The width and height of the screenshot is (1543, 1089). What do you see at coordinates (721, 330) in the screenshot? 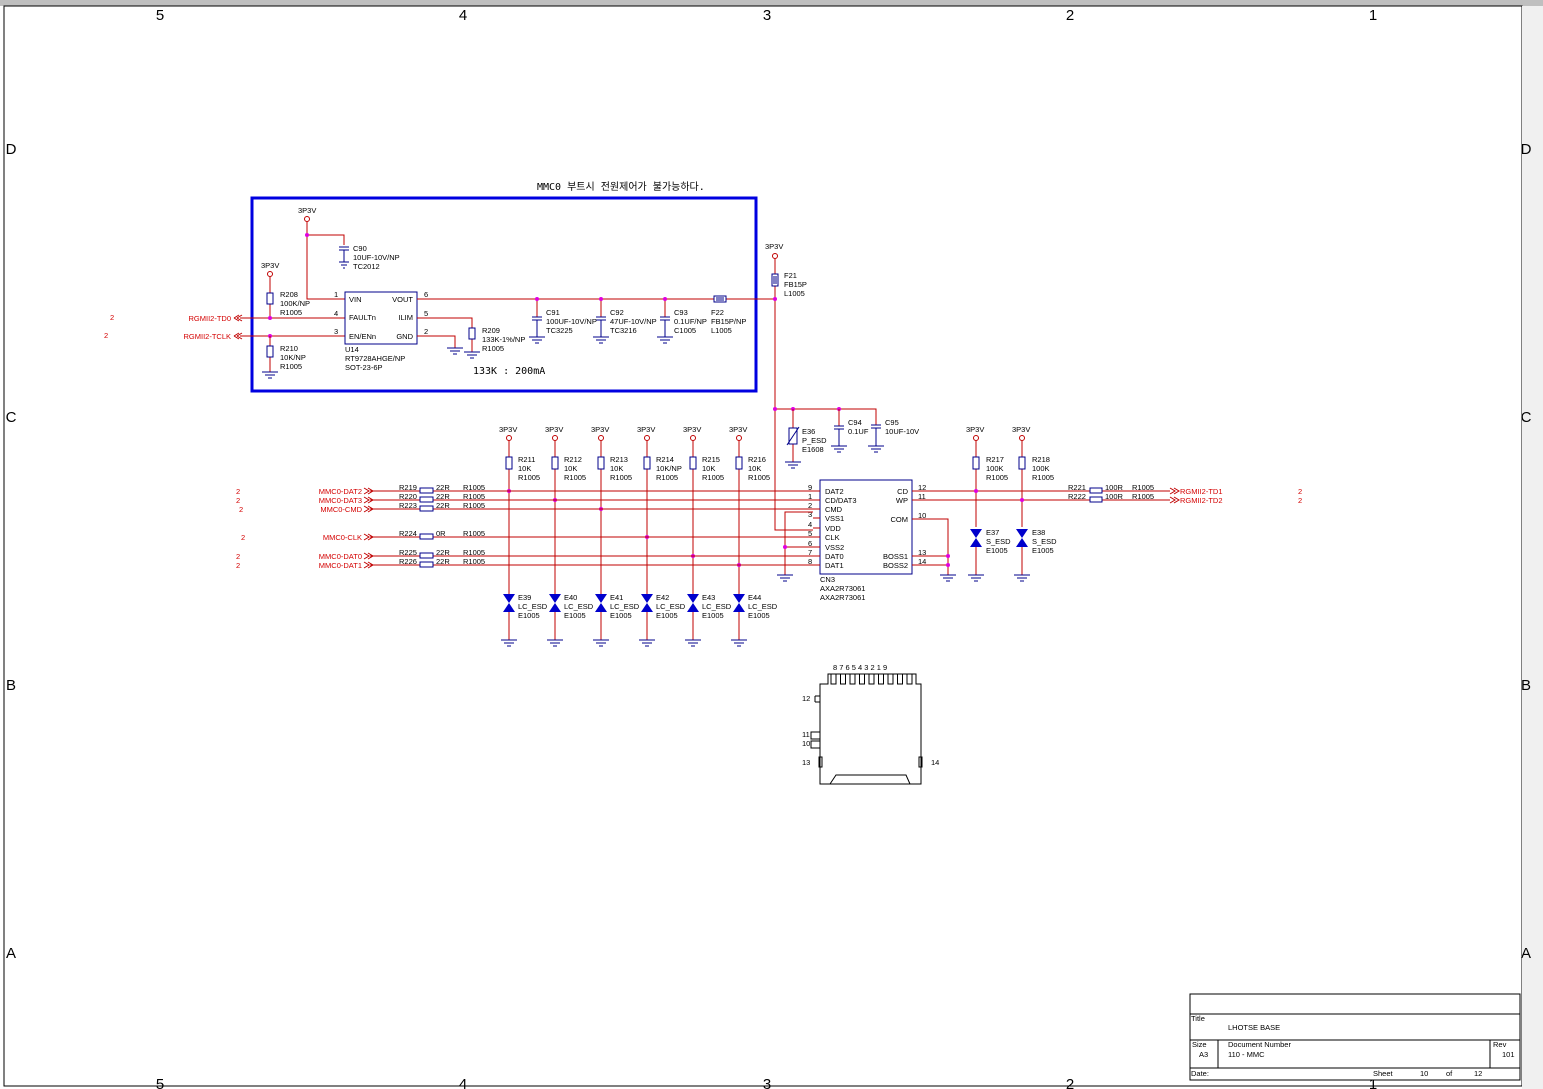
I see `f22-pkg: L1005` at bounding box center [721, 330].